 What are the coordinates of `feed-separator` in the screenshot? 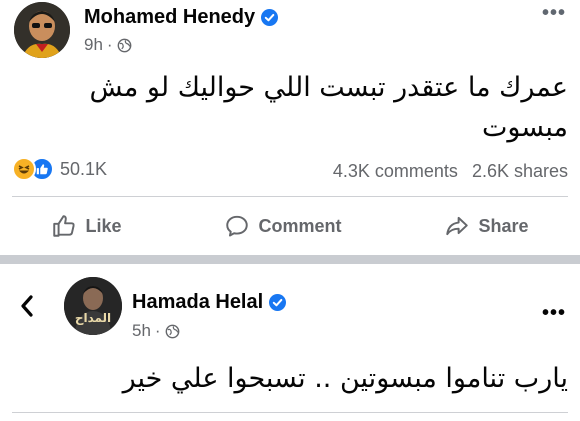 It's located at (290, 259).